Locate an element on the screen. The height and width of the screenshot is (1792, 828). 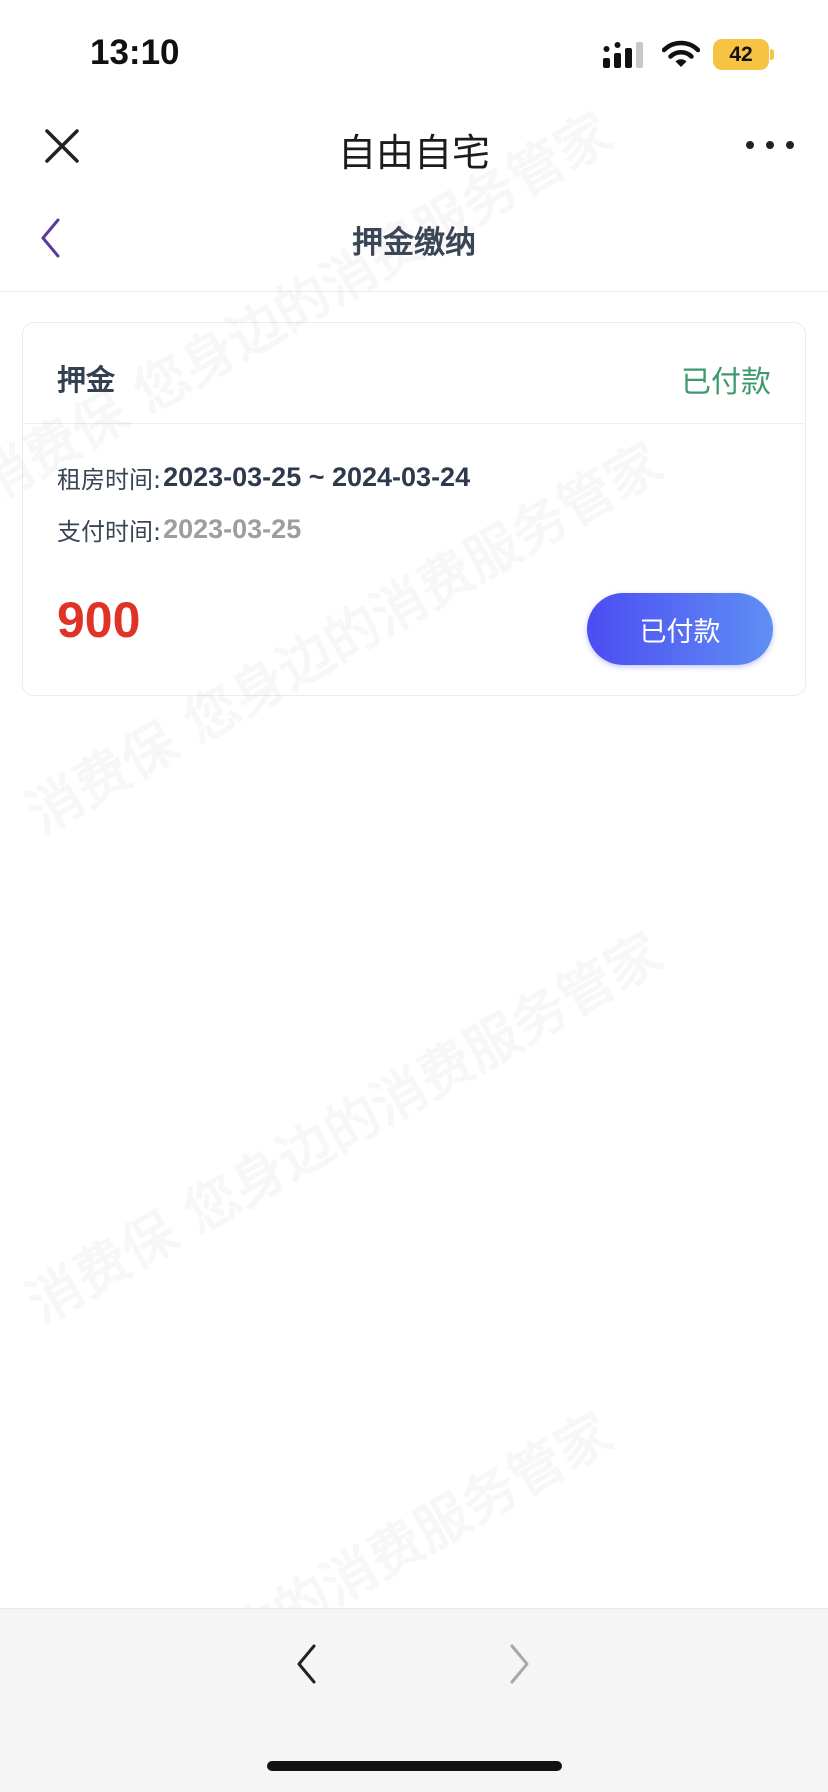
rent-period-label: 租房时间: is located at coordinates (109, 480).